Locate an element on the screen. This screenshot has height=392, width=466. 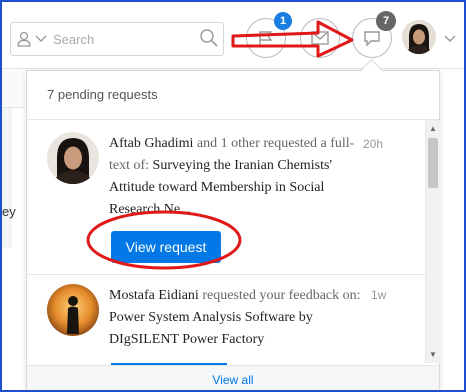
request-action: requested your feedback on: is located at coordinates (279, 295).